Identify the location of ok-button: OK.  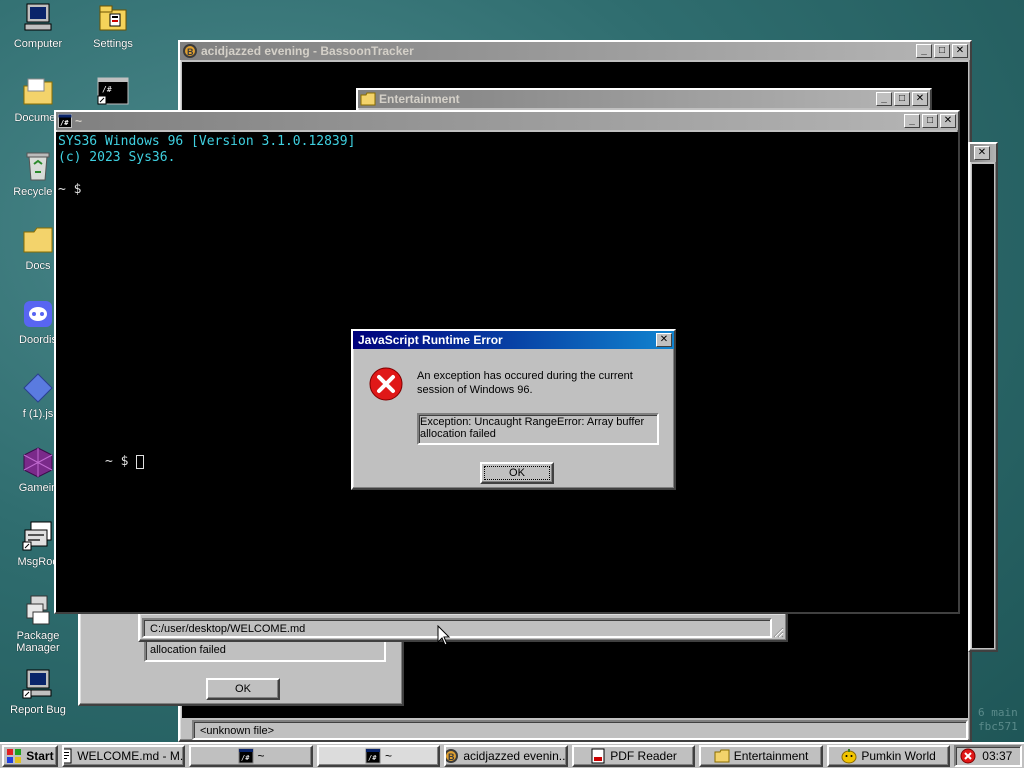
(517, 473).